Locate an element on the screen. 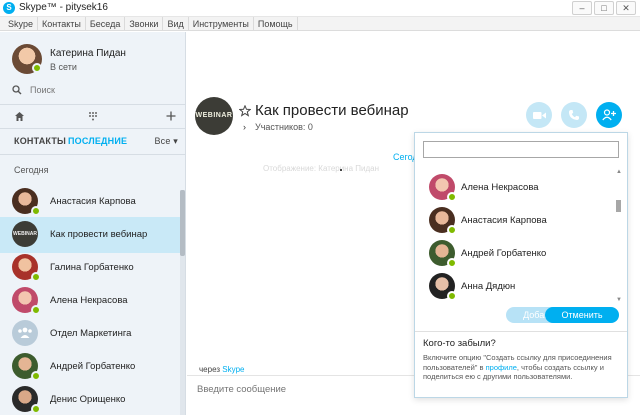 The image size is (640, 415). menu-conversation: Беседа is located at coordinates (106, 23).